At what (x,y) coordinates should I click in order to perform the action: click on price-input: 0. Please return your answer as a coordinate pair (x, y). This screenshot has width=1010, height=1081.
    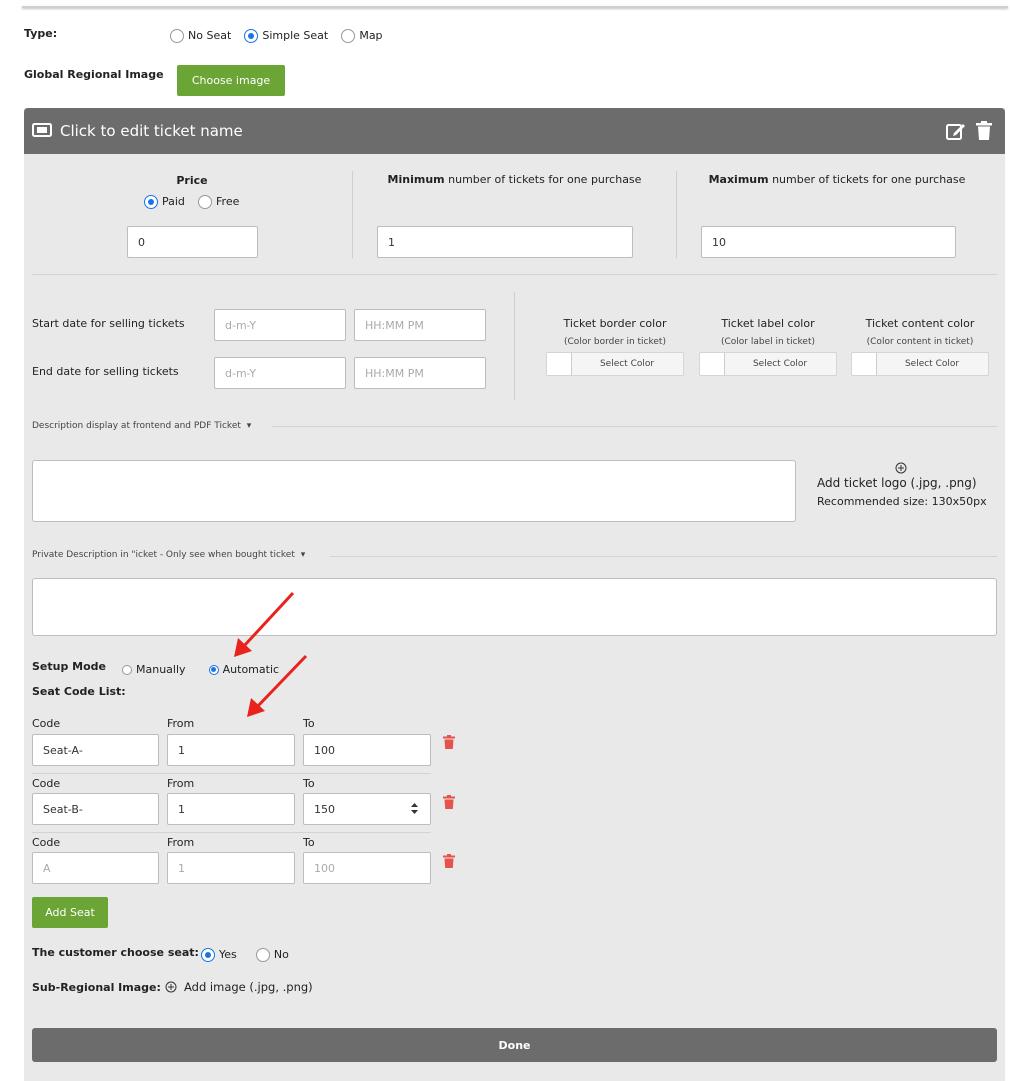
    Looking at the image, I should click on (192, 242).